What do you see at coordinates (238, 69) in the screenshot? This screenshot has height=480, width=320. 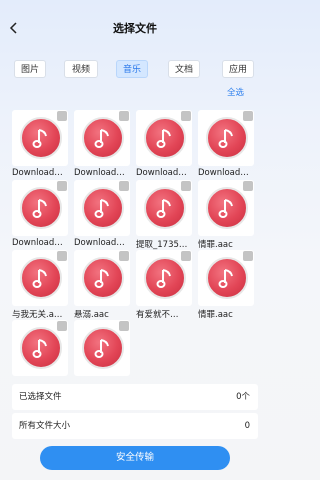 I see `tab-apps: 应用` at bounding box center [238, 69].